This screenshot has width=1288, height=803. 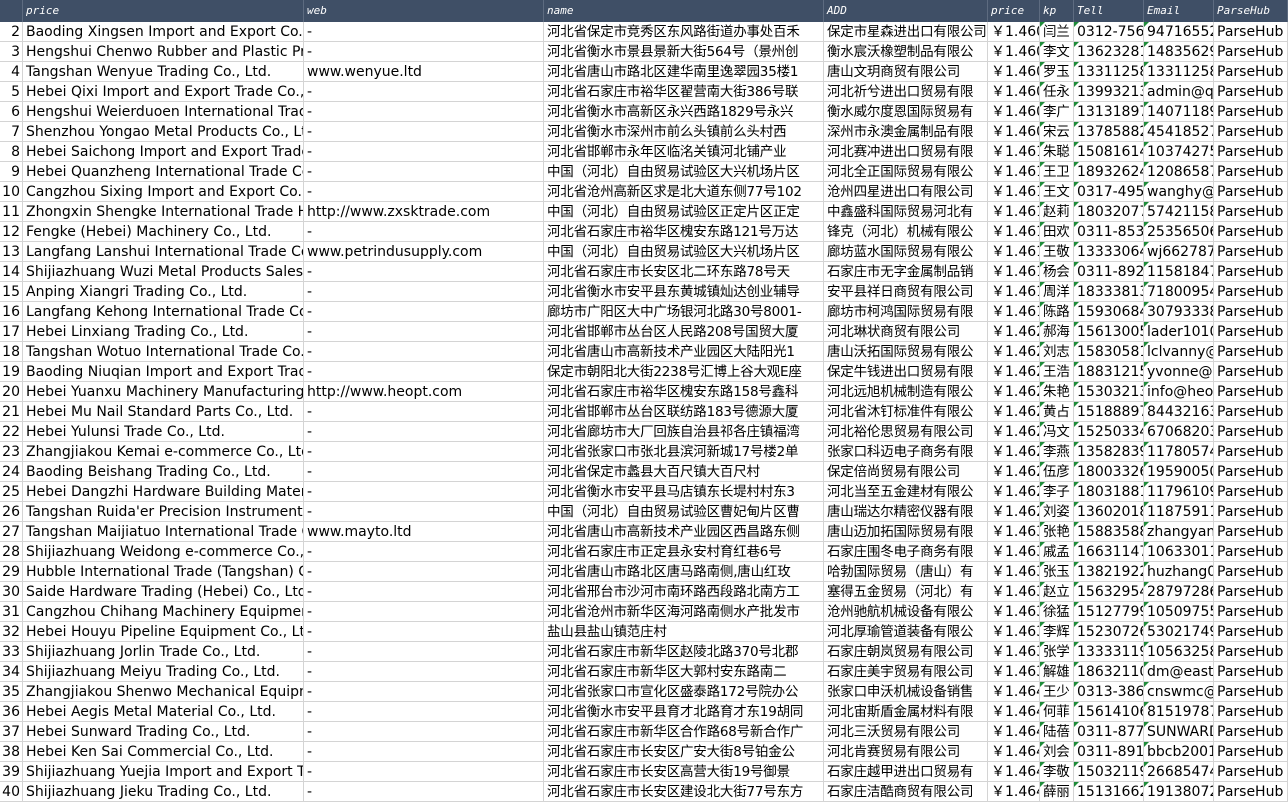 What do you see at coordinates (1179, 492) in the screenshot?
I see `cell-email: 117961096` at bounding box center [1179, 492].